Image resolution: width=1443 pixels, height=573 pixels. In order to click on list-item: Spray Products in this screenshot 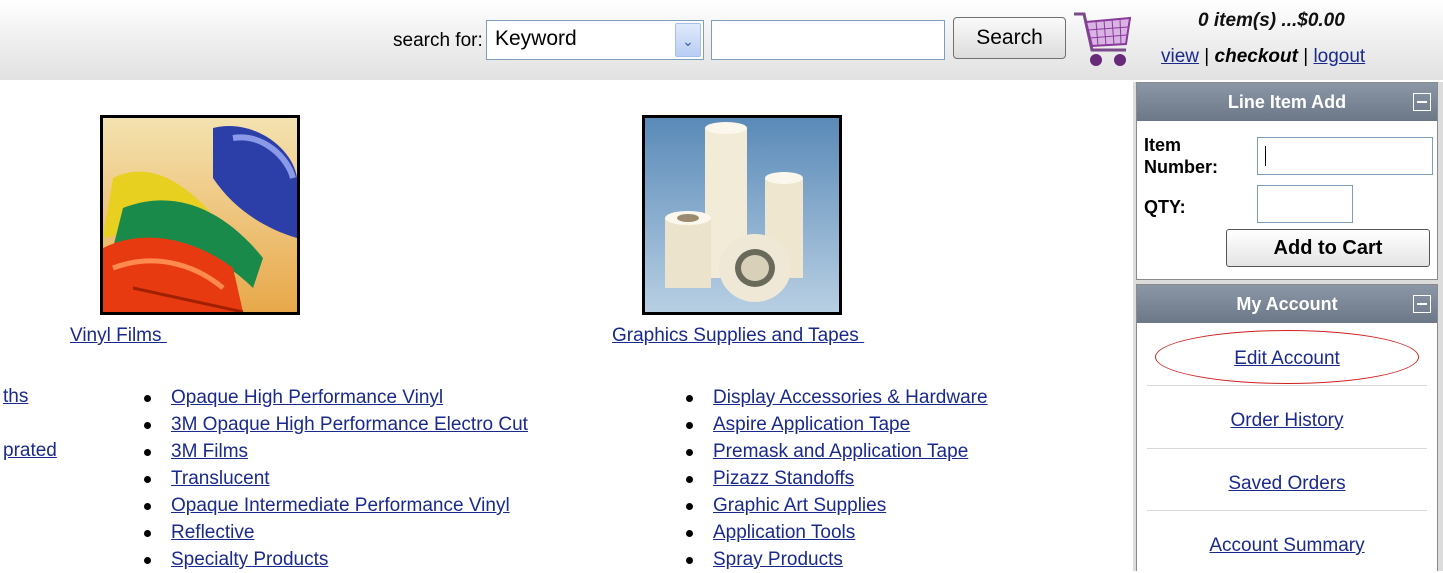, I will do `click(778, 559)`.